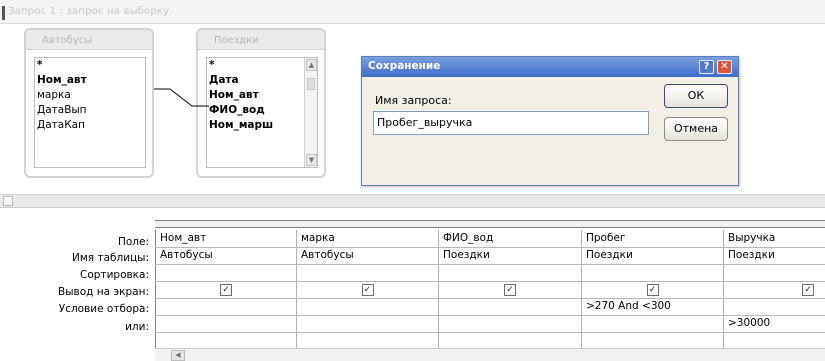 The image size is (825, 361). What do you see at coordinates (133, 242) in the screenshot?
I see `row-label-field: Поле:` at bounding box center [133, 242].